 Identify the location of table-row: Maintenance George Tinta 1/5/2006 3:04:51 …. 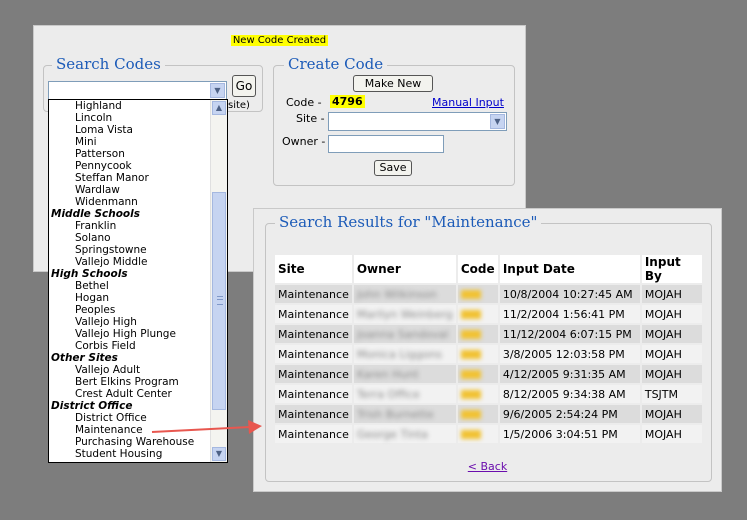
(488, 434).